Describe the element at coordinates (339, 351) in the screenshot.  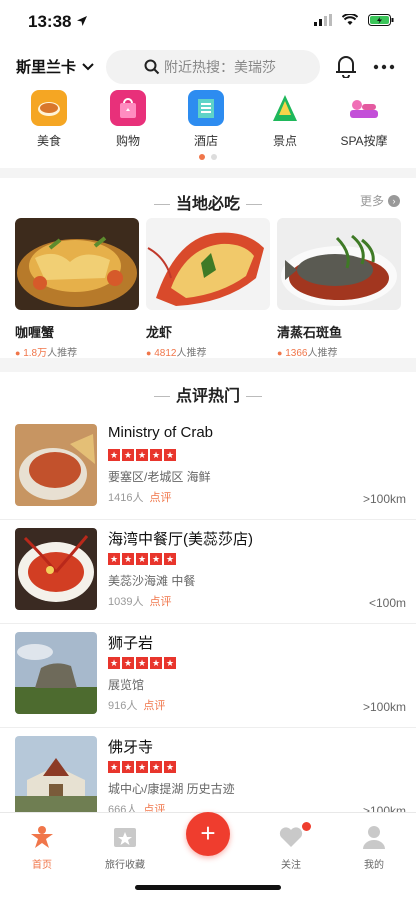
I see `dish-recommend: ● 1366人推荐` at that location.